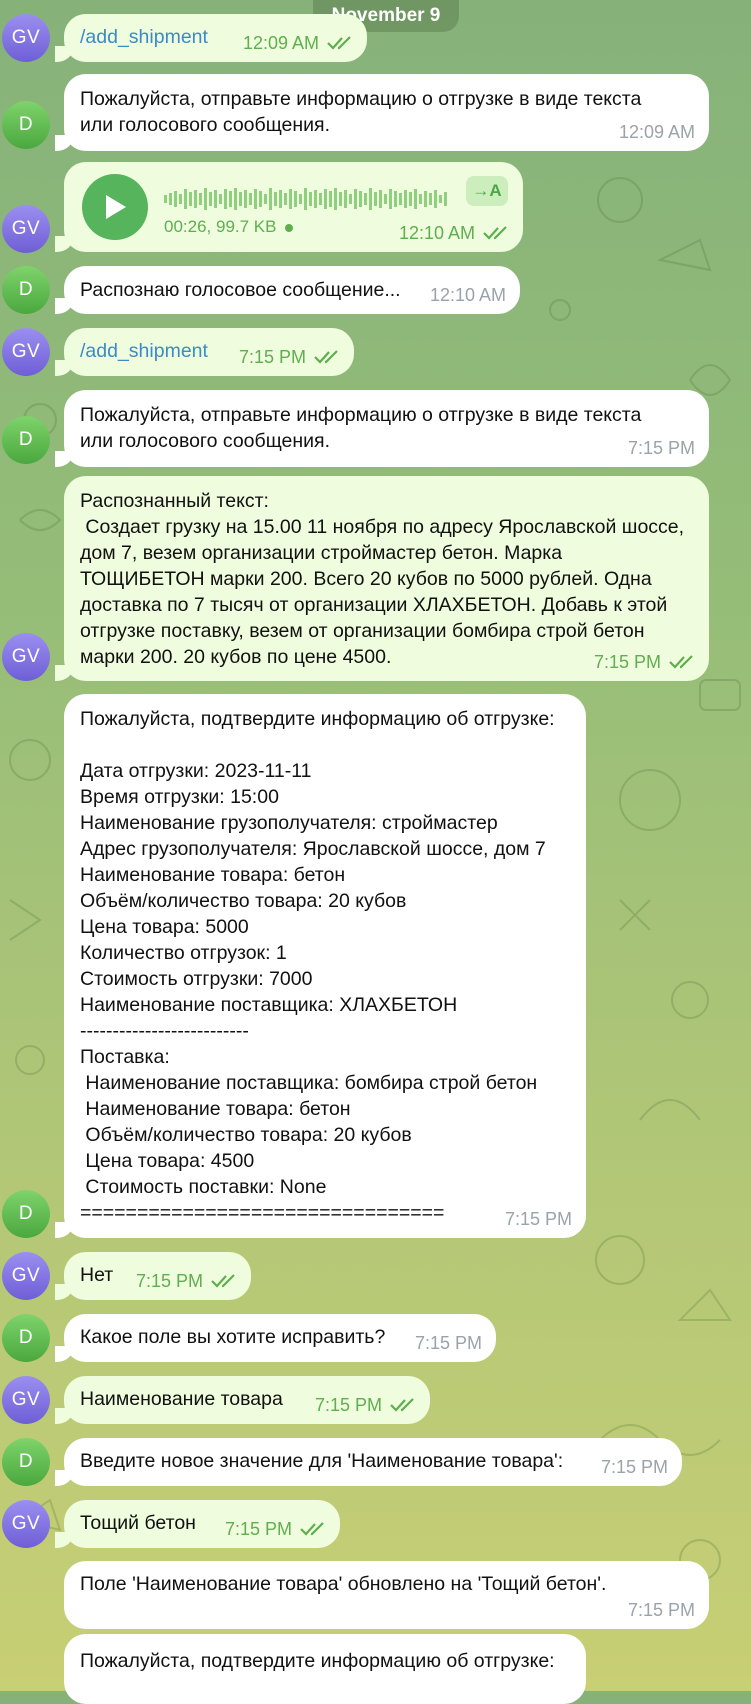 The width and height of the screenshot is (751, 1704). Describe the element at coordinates (289, 227) in the screenshot. I see `unplayed-dot-icon` at that location.